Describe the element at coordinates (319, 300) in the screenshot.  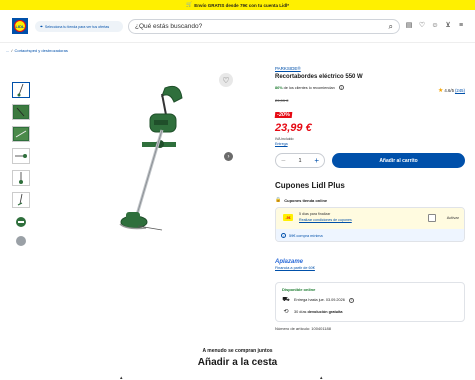
I see `delivery-text: Entrega hasta jue. 03.09.2026` at that location.